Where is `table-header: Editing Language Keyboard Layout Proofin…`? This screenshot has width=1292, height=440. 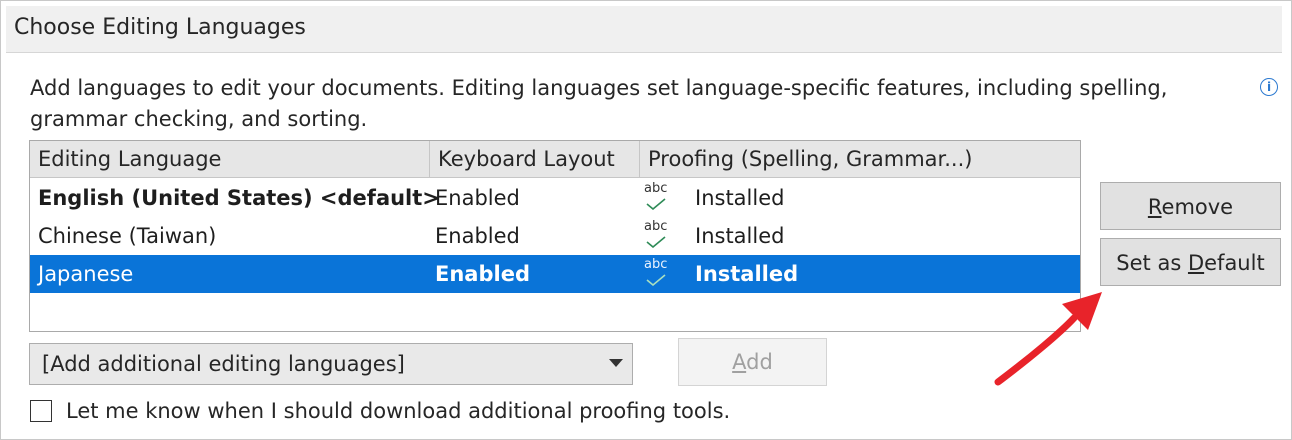
table-header: Editing Language Keyboard Layout Proofin… is located at coordinates (555, 159).